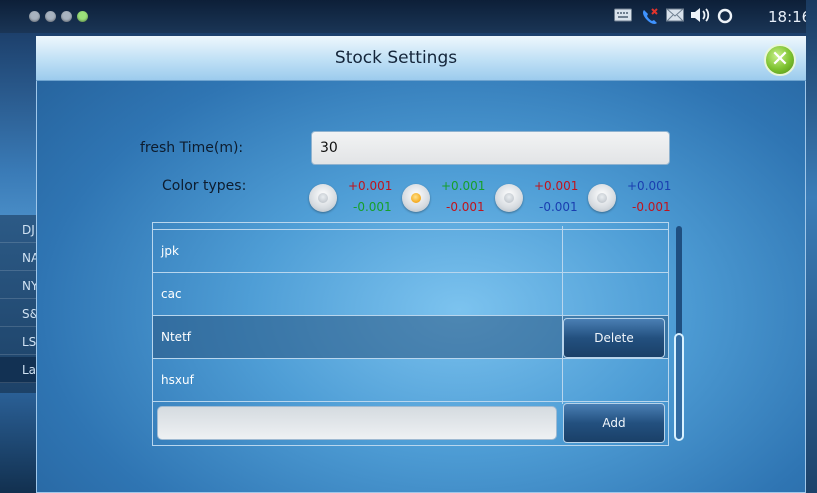 This screenshot has width=817, height=493. Describe the element at coordinates (19, 314) in the screenshot. I see `background-list-item: S&` at that location.